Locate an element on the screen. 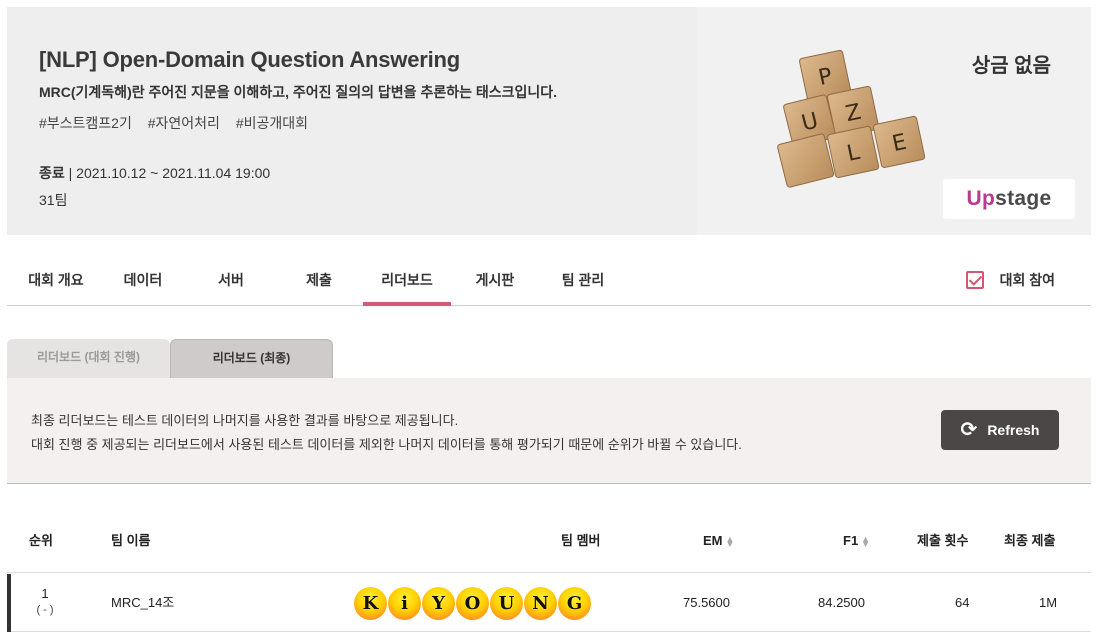  team-members: K i Y O U N G is located at coordinates (473, 603).